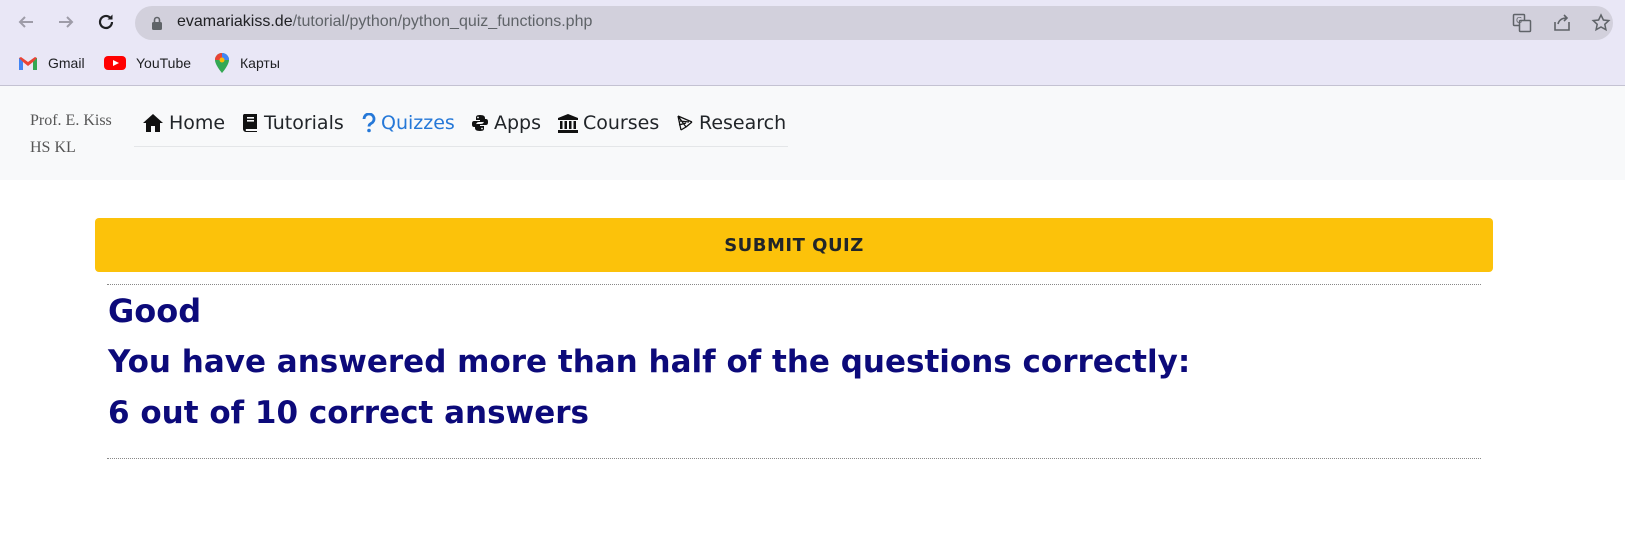 This screenshot has width=1625, height=552. Describe the element at coordinates (518, 123) in the screenshot. I see `nav-label: Apps` at that location.